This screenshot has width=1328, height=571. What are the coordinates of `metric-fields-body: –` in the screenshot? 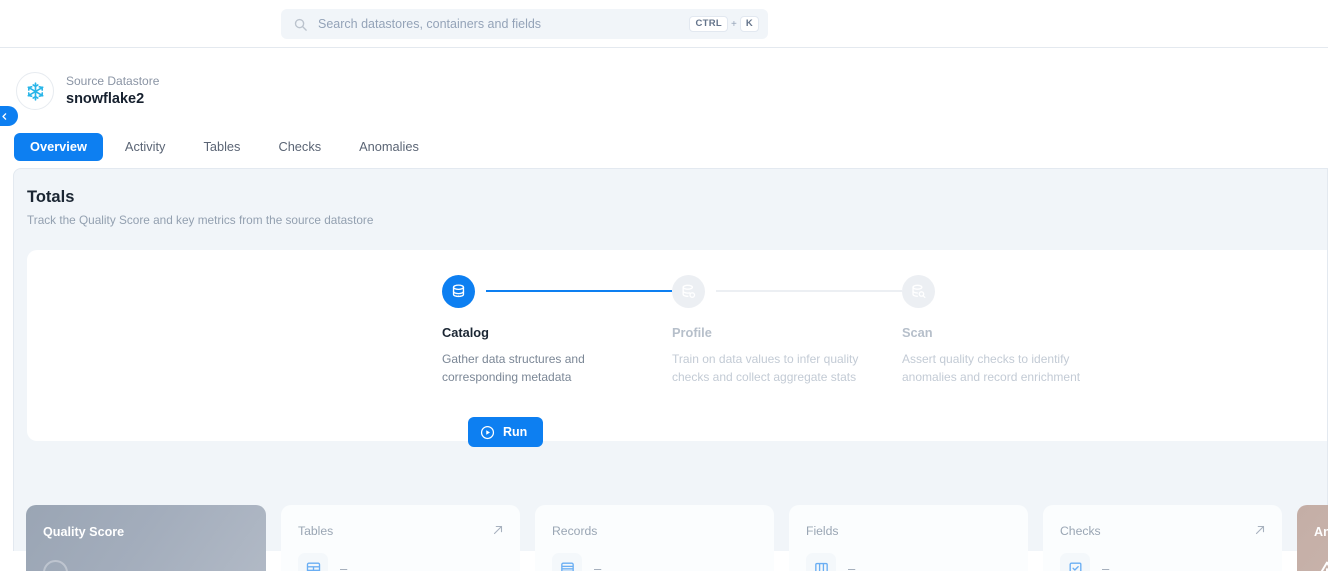 It's located at (908, 562).